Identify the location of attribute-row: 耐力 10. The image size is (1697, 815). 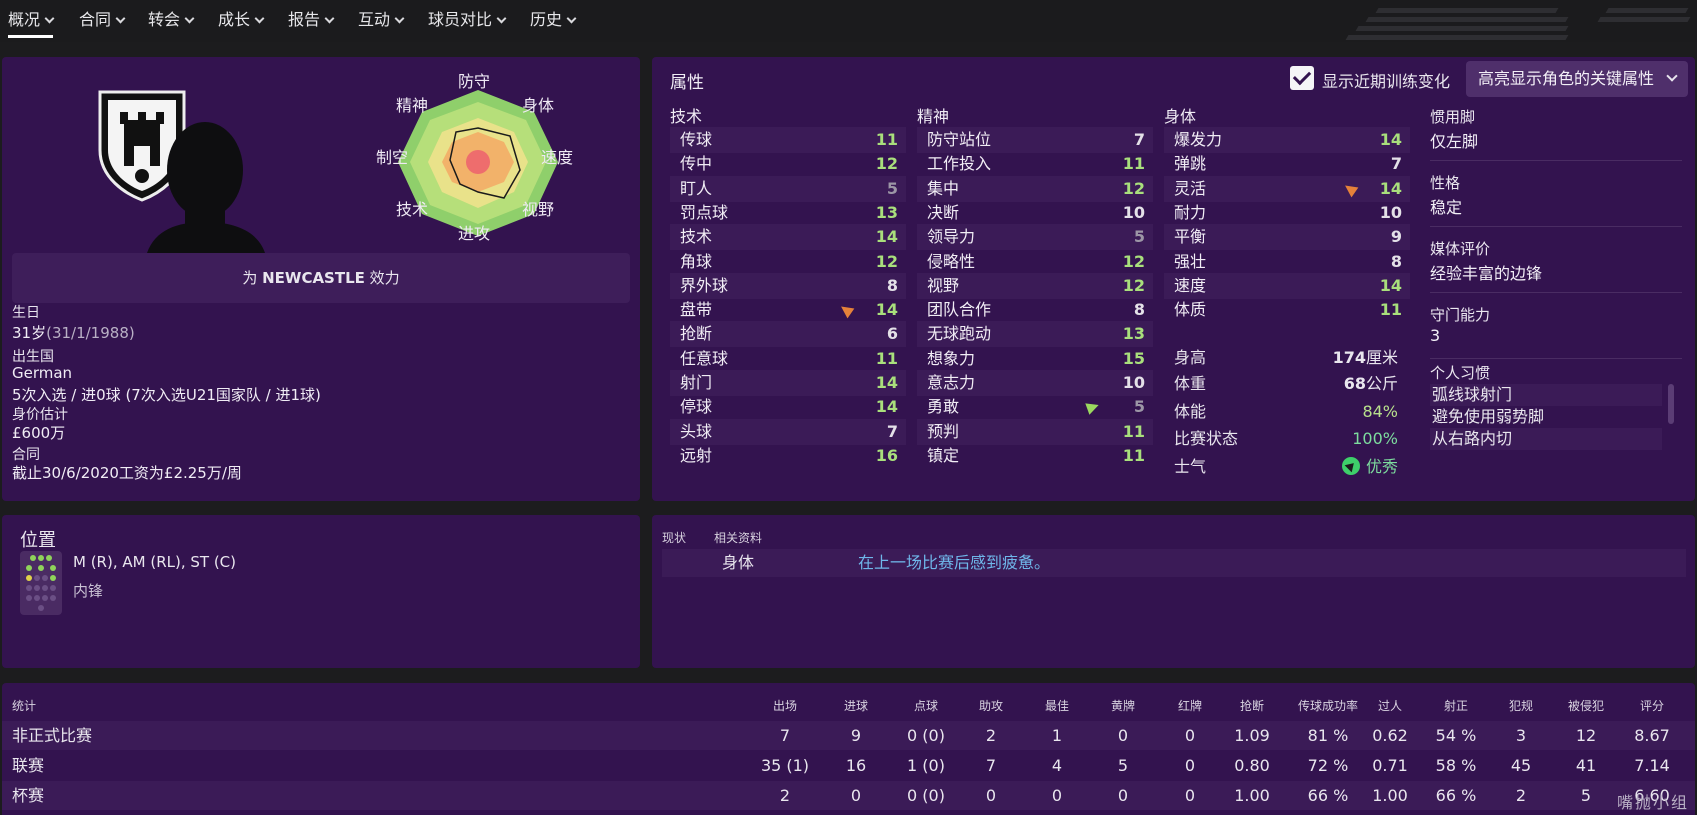
(1287, 213).